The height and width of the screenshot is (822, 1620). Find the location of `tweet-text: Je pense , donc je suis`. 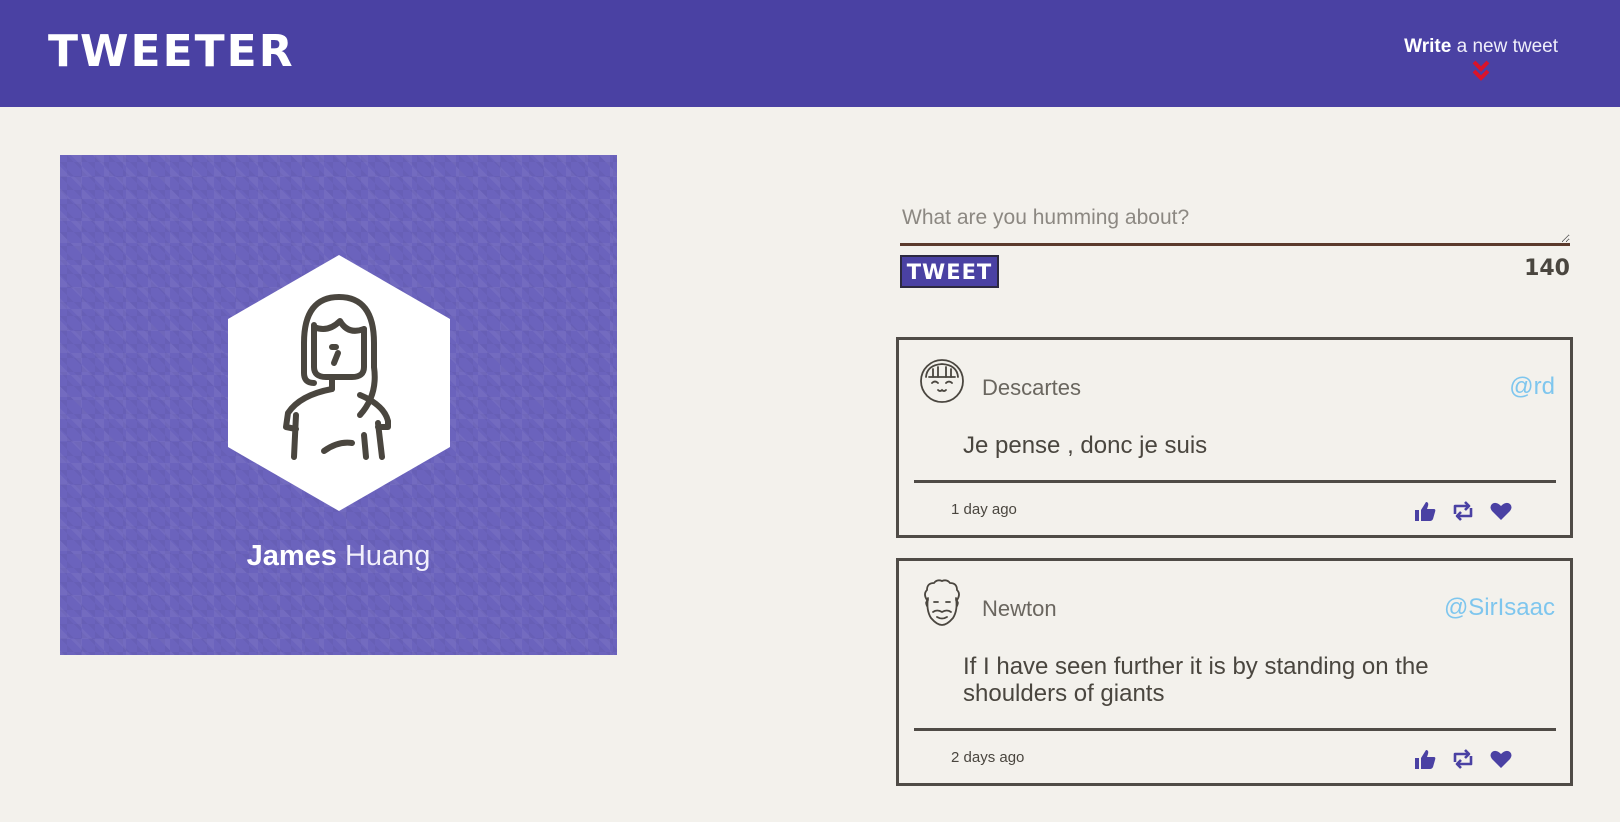

tweet-text: Je pense , donc je suis is located at coordinates (1085, 445).